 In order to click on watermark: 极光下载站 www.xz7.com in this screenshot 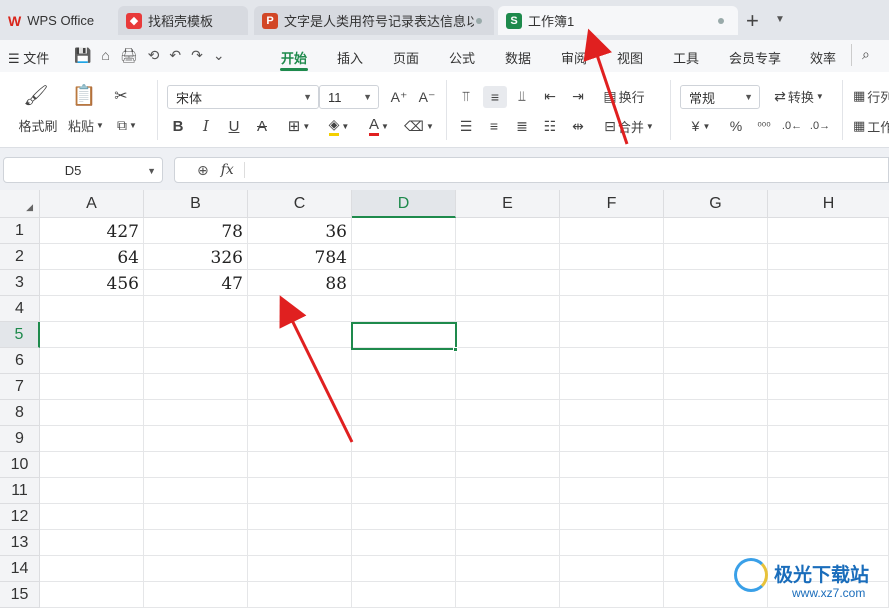, I will do `click(809, 582)`.